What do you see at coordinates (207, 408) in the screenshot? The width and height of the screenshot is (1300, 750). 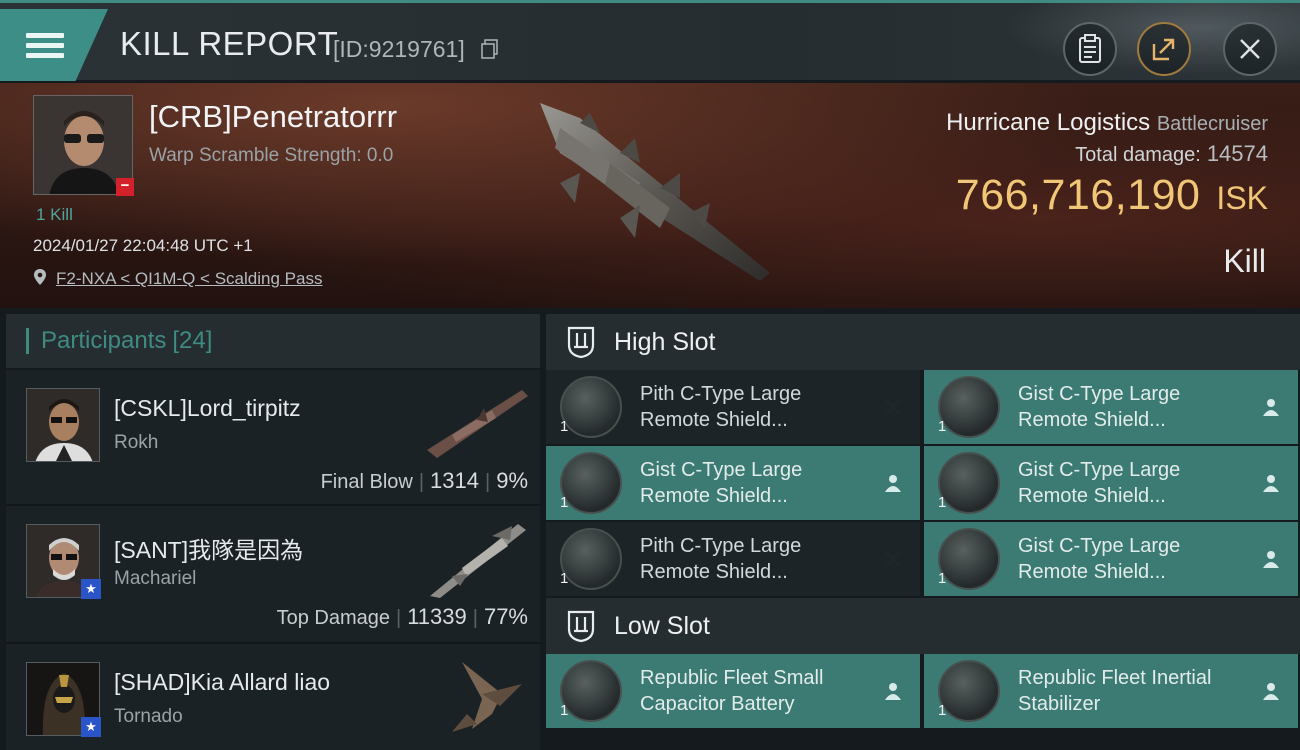 I see `participant-name: [CSKL]Lord_tirpitz` at bounding box center [207, 408].